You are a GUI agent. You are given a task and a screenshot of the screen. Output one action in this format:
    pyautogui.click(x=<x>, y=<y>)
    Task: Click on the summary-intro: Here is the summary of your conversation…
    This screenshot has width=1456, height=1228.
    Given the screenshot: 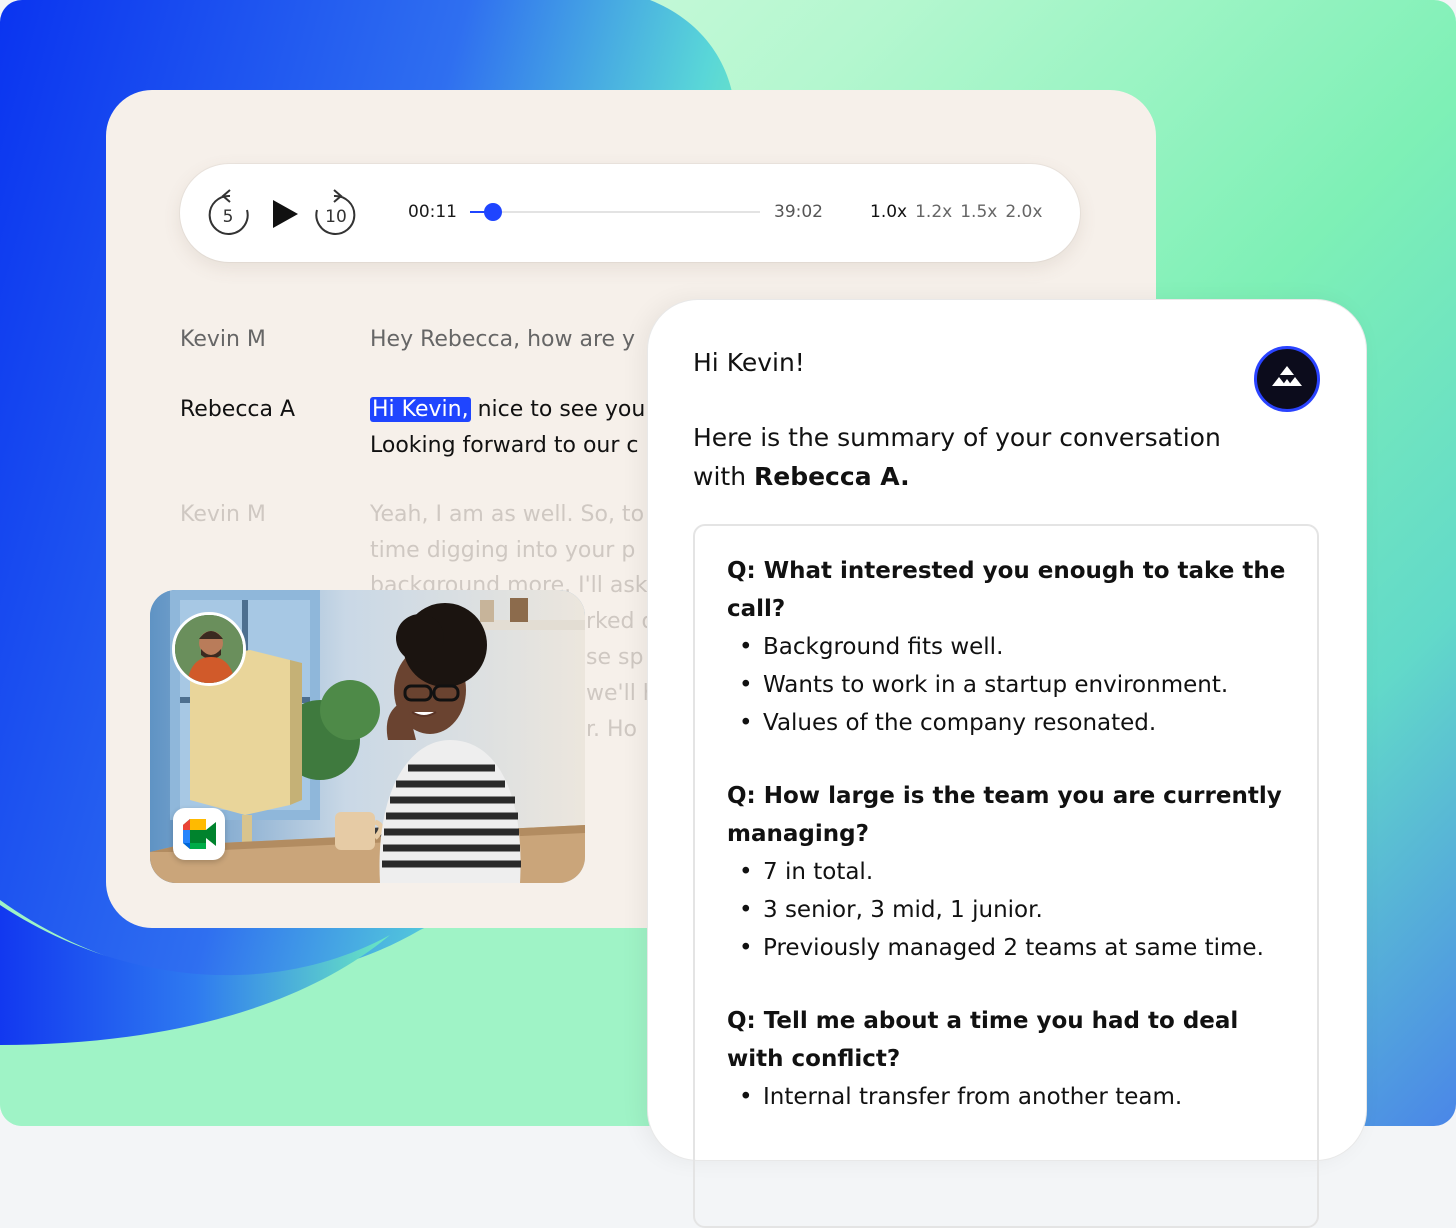 What is the action you would take?
    pyautogui.click(x=973, y=457)
    